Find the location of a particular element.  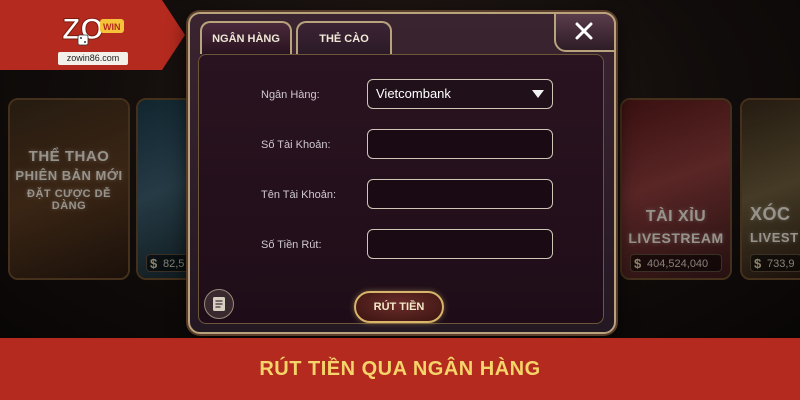

withdraw-submit-button: RÚT TIỀN is located at coordinates (399, 307).